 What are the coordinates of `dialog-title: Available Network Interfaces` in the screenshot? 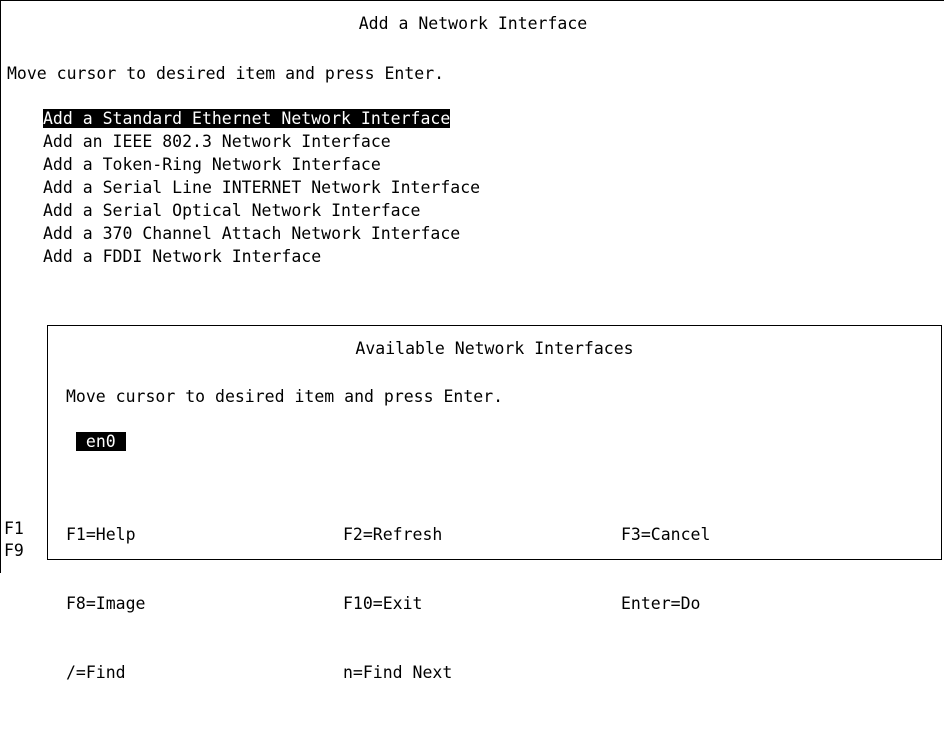 It's located at (494, 348).